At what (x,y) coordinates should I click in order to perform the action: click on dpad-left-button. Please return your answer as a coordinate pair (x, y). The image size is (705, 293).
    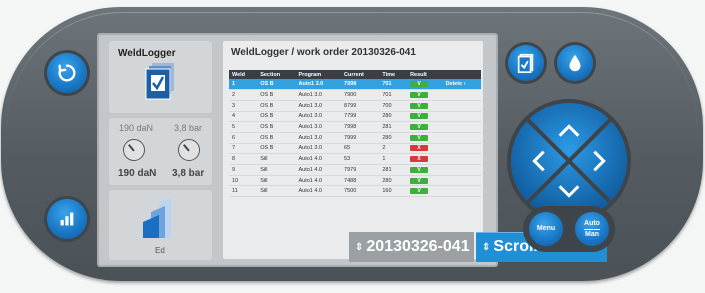
    Looking at the image, I should click on (541, 161).